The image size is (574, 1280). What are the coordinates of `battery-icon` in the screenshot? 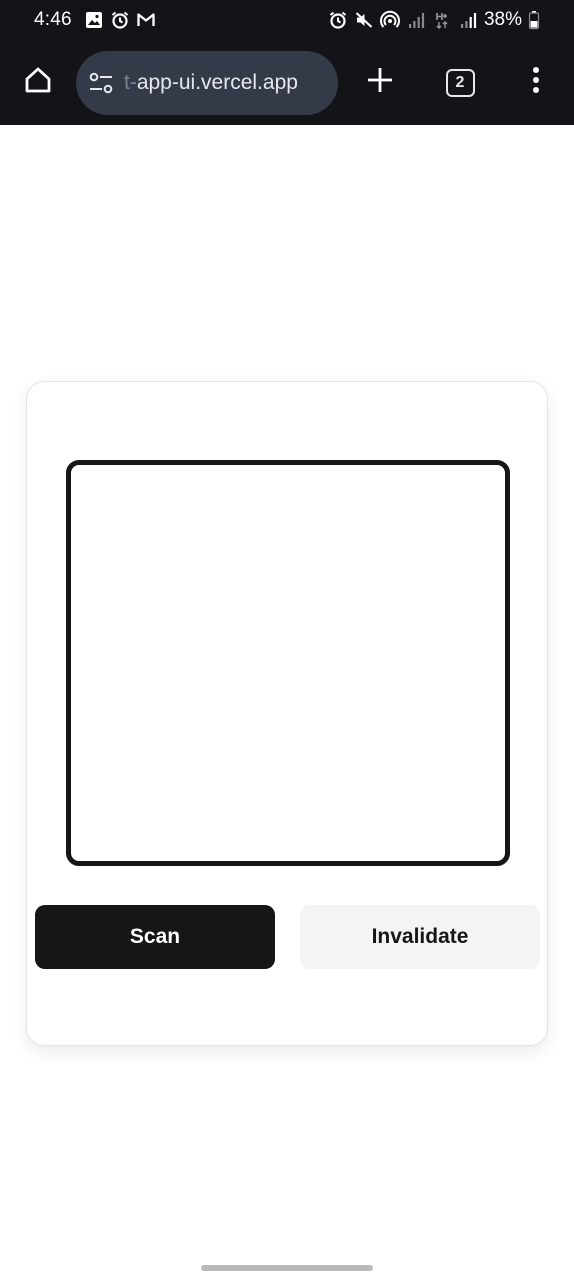 It's located at (534, 20).